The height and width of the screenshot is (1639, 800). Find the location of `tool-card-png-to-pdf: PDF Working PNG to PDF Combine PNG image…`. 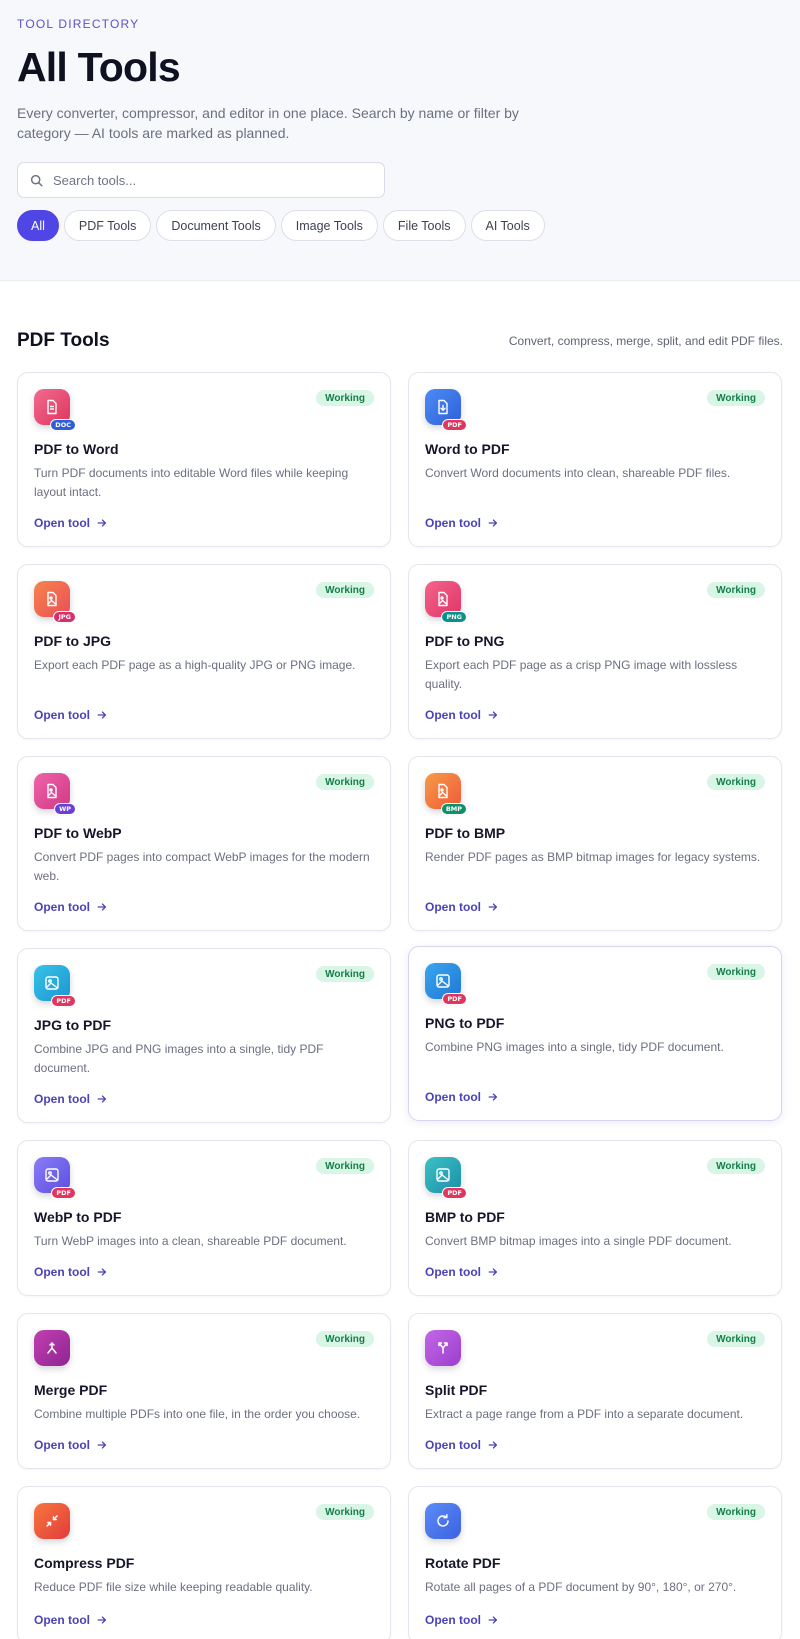

tool-card-png-to-pdf: PDF Working PNG to PDF Combine PNG image… is located at coordinates (595, 1033).